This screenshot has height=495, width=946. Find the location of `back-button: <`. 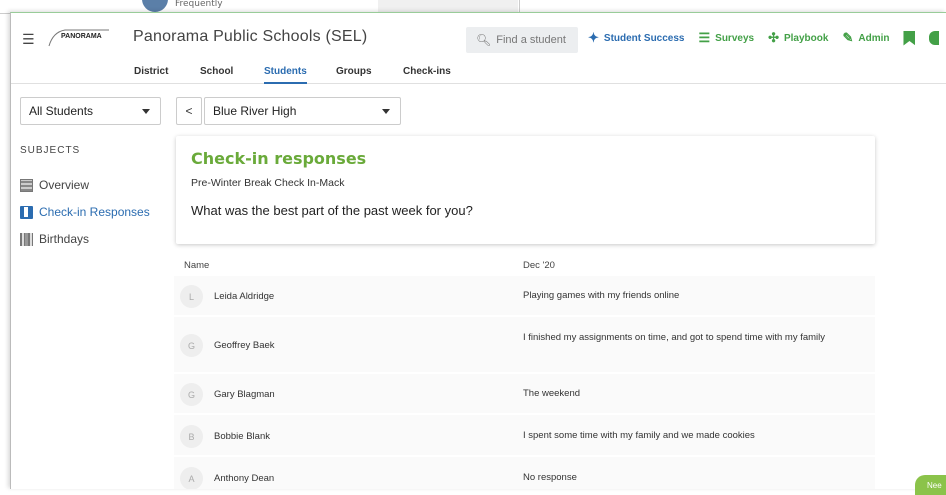

back-button: < is located at coordinates (189, 111).